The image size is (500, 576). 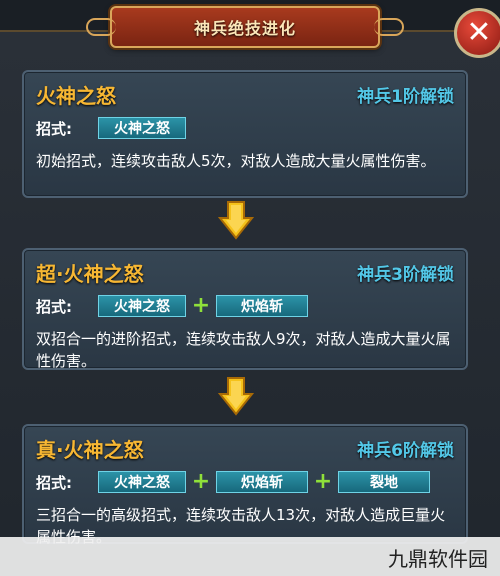 I want to click on move-chip: 裂地, so click(x=384, y=482).